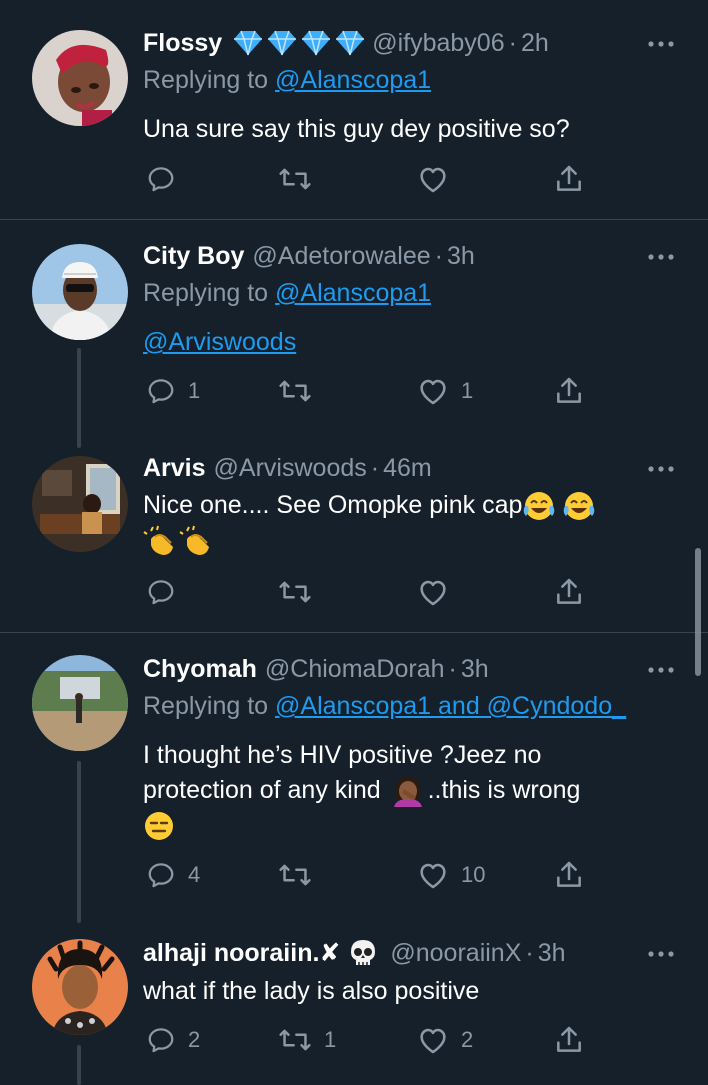 This screenshot has height=1085, width=708. Describe the element at coordinates (354, 179) in the screenshot. I see `action-bar` at that location.